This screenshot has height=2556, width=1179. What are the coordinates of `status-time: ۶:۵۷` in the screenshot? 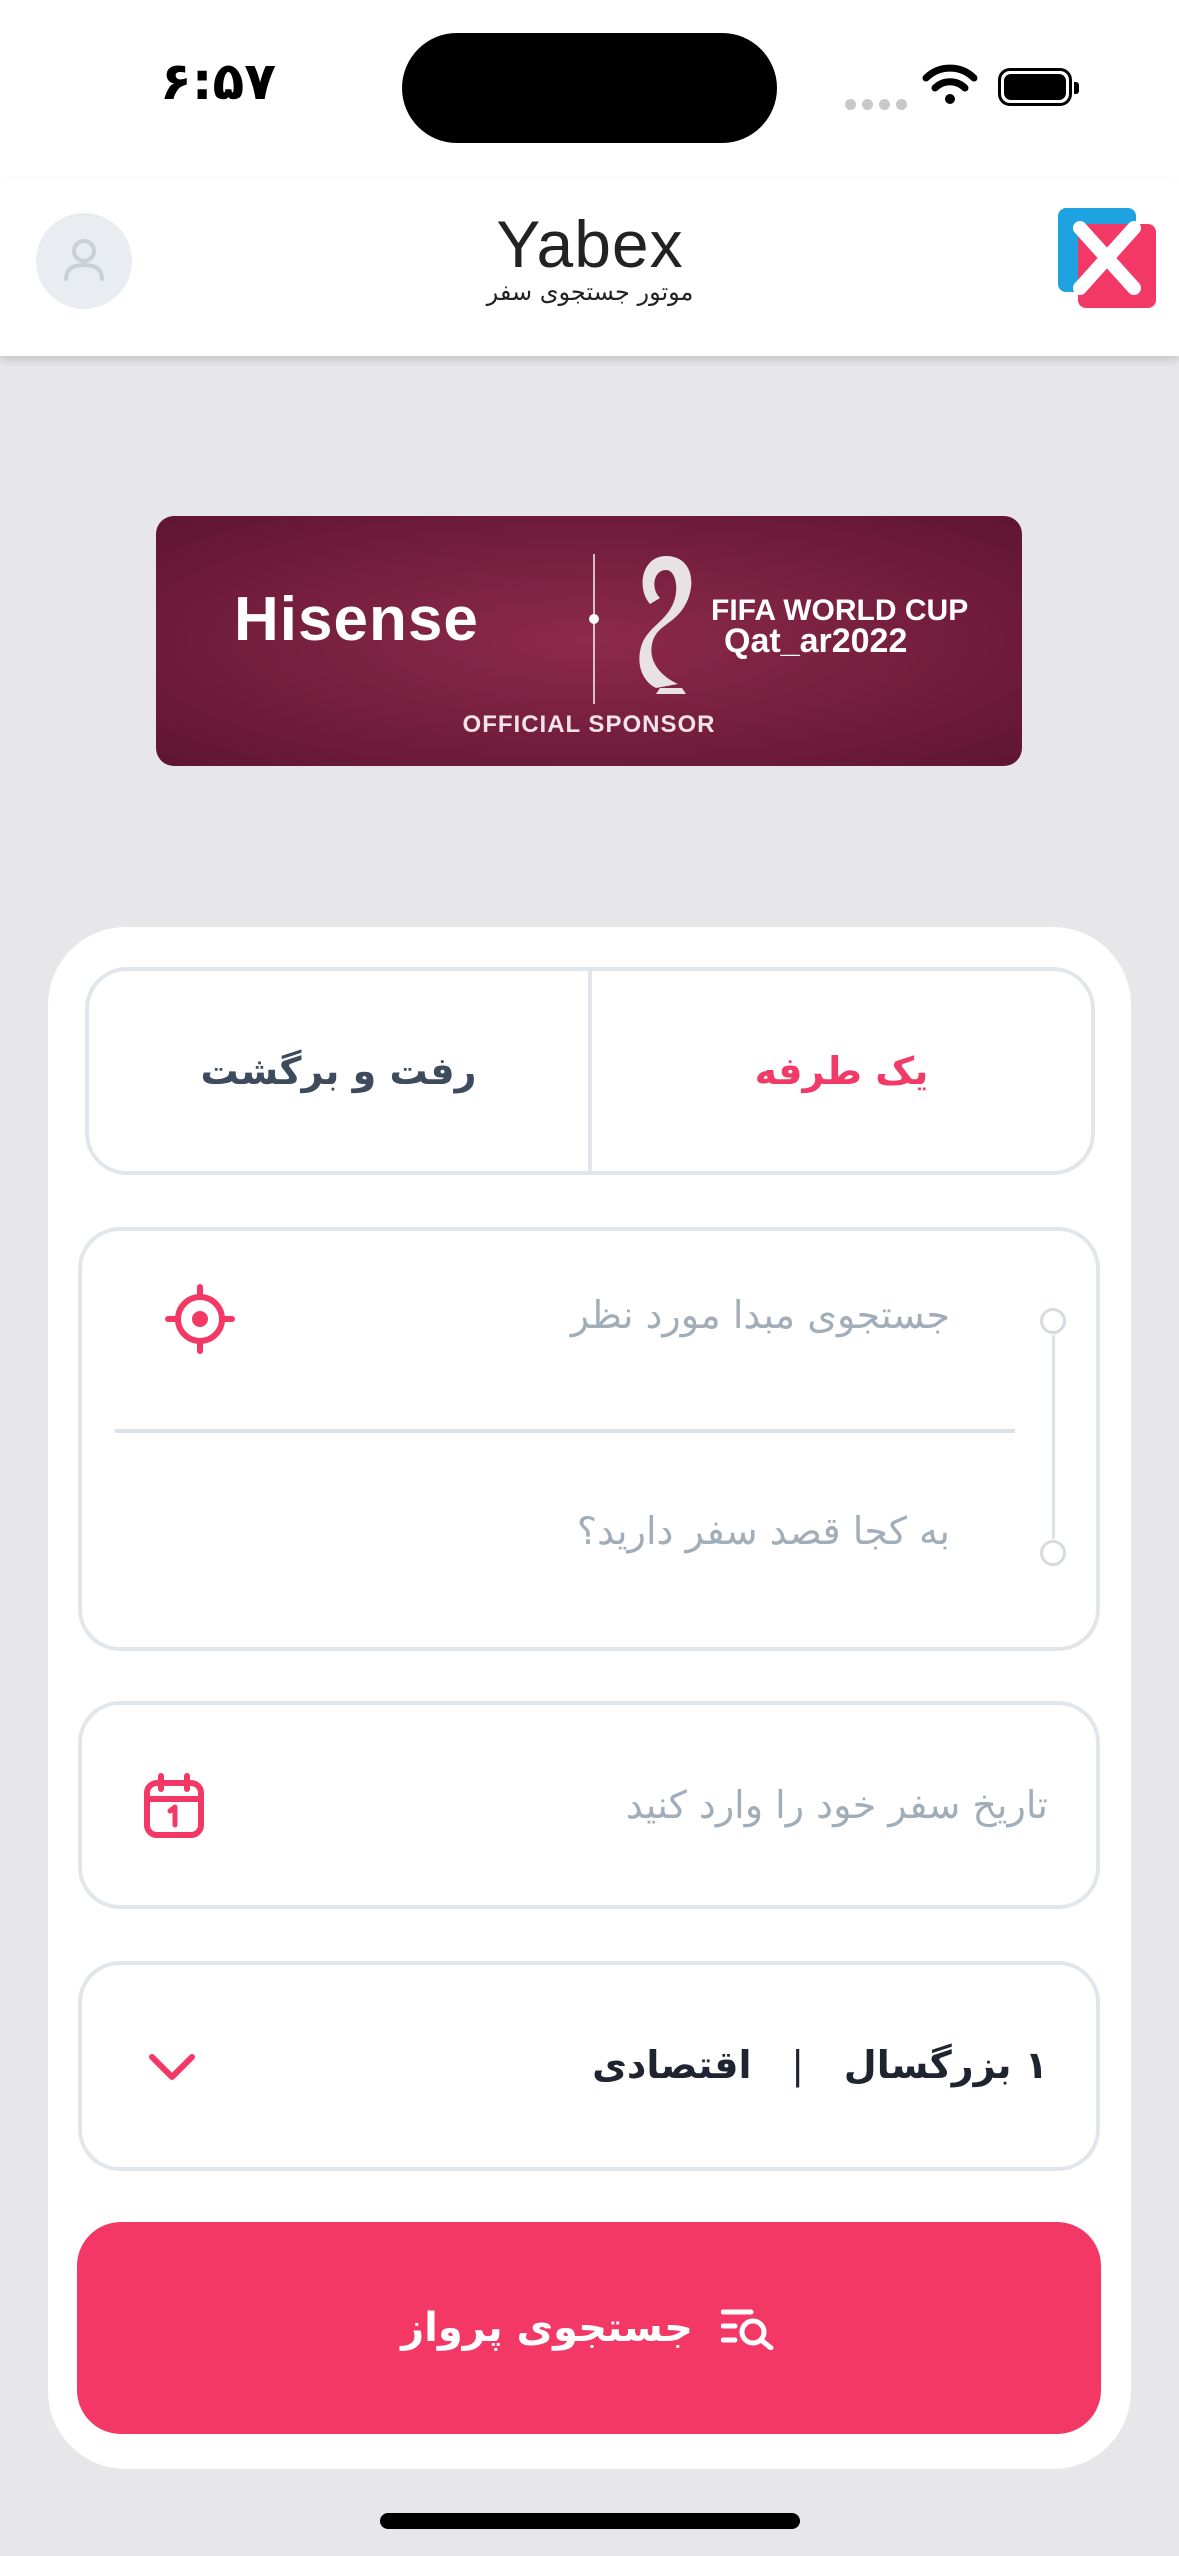 It's located at (218, 82).